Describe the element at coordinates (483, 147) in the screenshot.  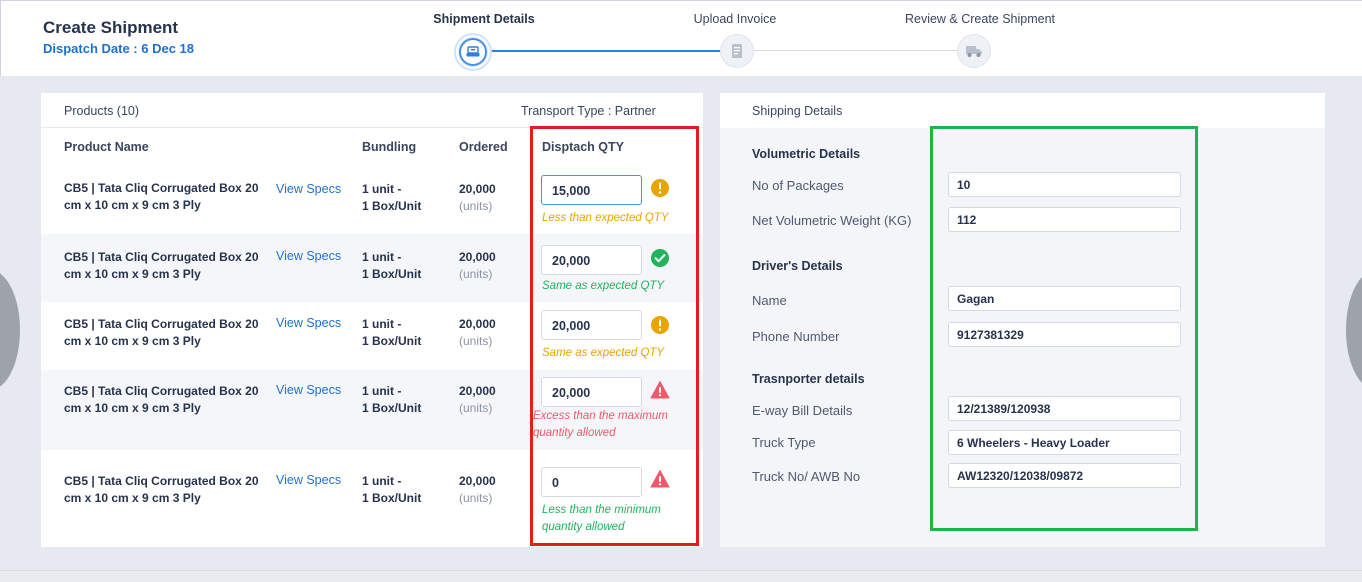
I see `column-header-ordered: Ordered` at that location.